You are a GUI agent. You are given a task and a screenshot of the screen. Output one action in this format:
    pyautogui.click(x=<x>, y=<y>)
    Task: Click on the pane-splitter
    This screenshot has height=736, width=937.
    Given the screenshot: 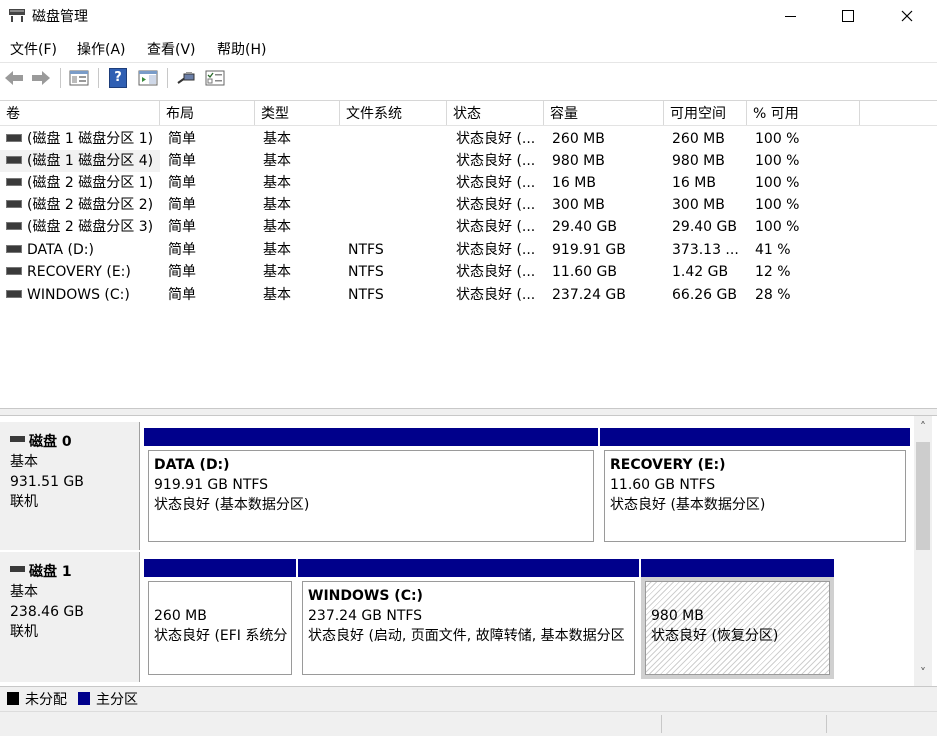 What is the action you would take?
    pyautogui.click(x=468, y=412)
    